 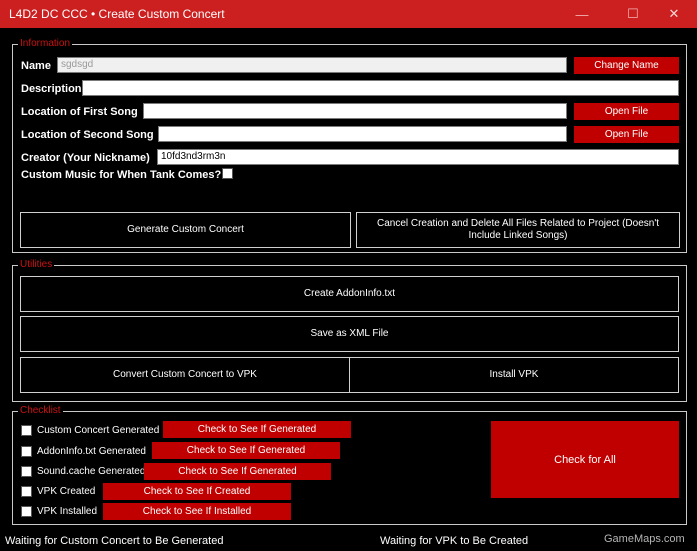 I want to click on name-label: Name, so click(x=36, y=66).